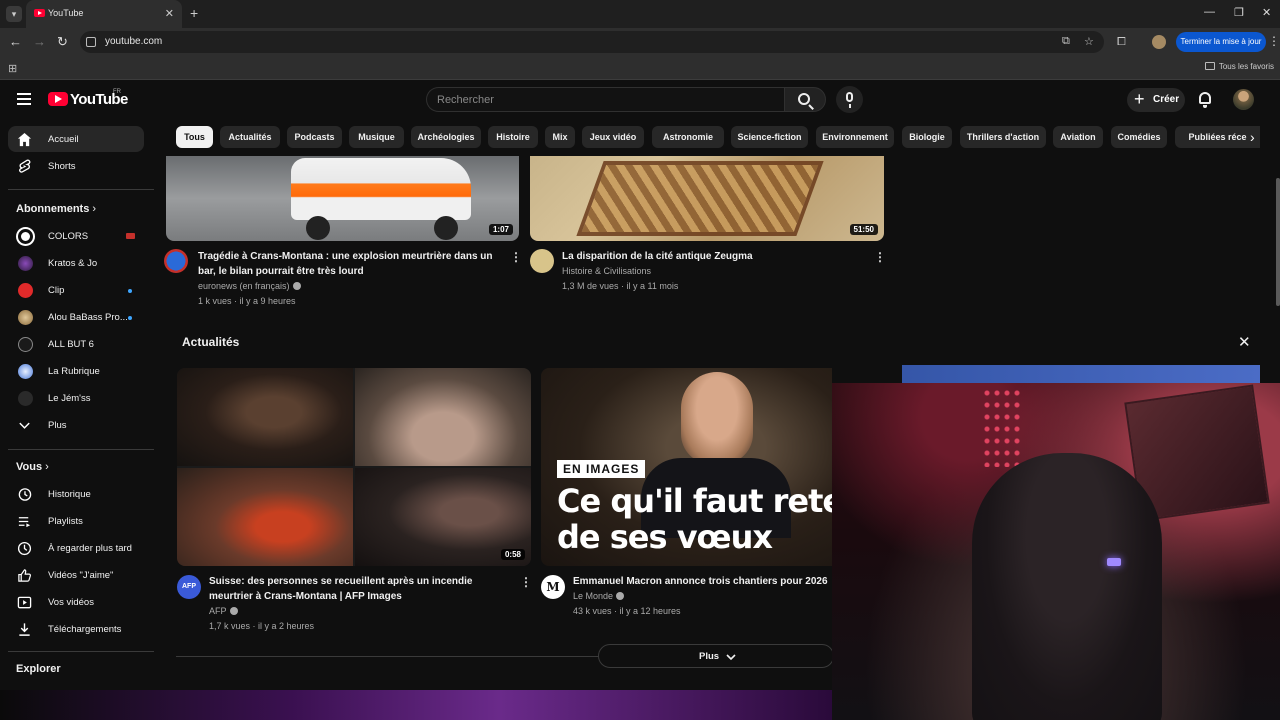  What do you see at coordinates (688, 137) in the screenshot?
I see `chip-astronomy: Astronomie` at bounding box center [688, 137].